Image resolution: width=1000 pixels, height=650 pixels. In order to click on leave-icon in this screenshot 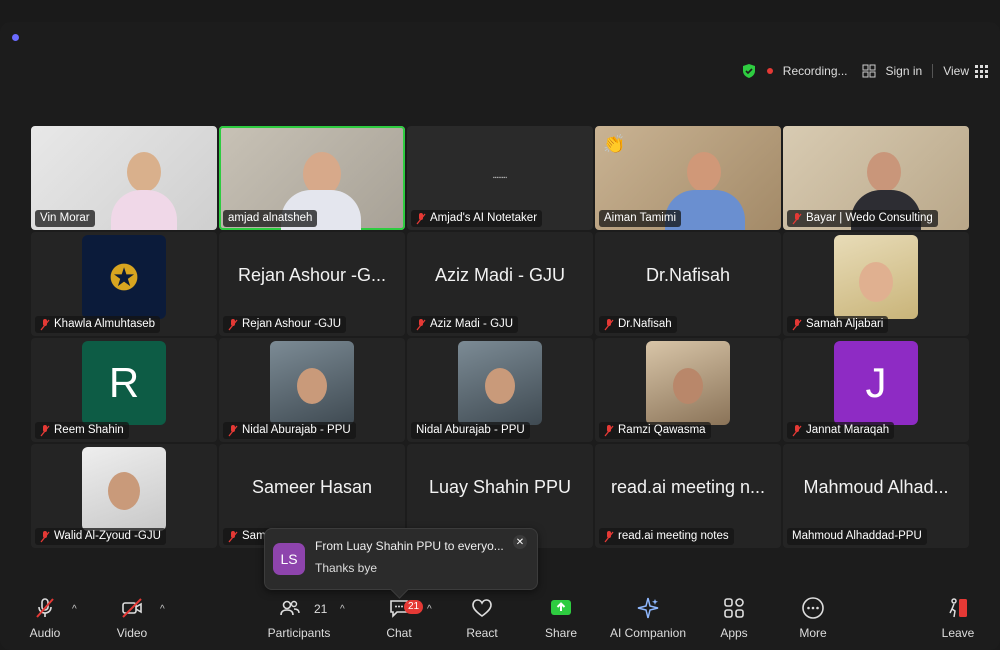, I will do `click(958, 608)`.